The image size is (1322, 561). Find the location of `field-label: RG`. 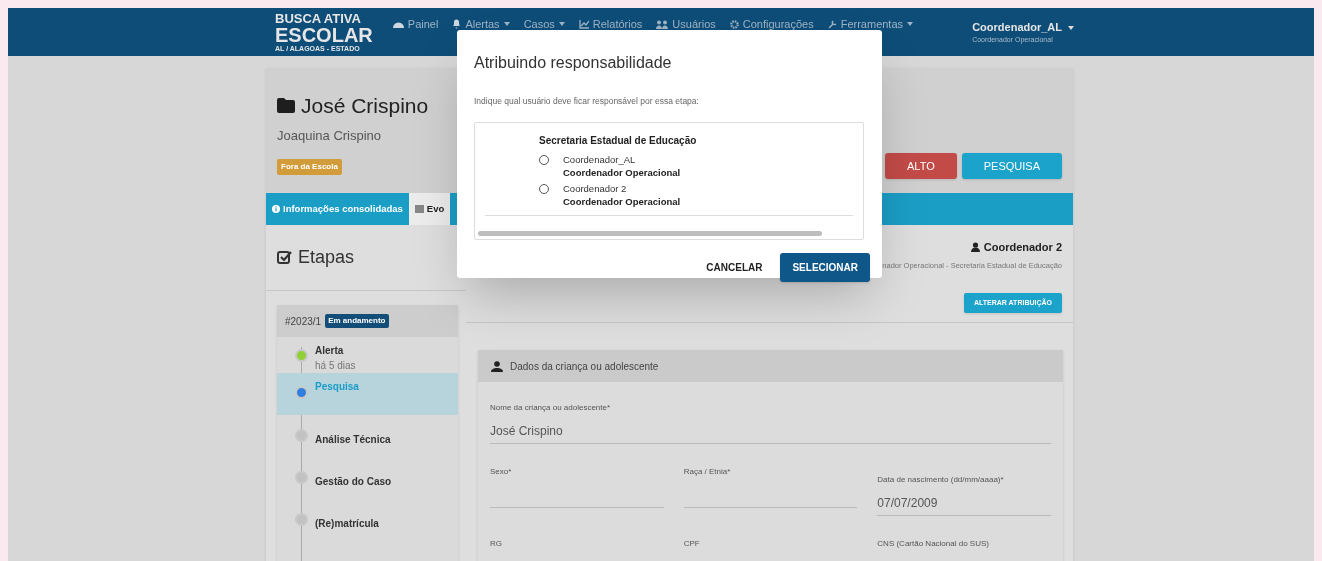

field-label: RG is located at coordinates (496, 544).